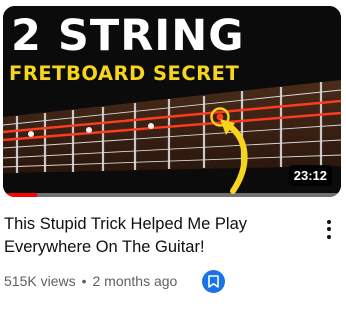 This screenshot has height=310, width=346. Describe the element at coordinates (40, 281) in the screenshot. I see `view-count: 515K views` at that location.